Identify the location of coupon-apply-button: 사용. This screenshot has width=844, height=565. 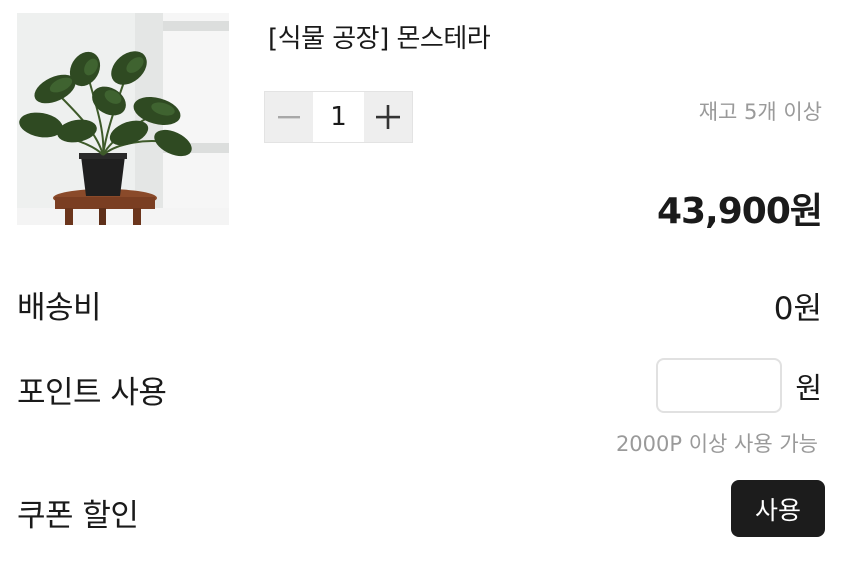
(778, 508).